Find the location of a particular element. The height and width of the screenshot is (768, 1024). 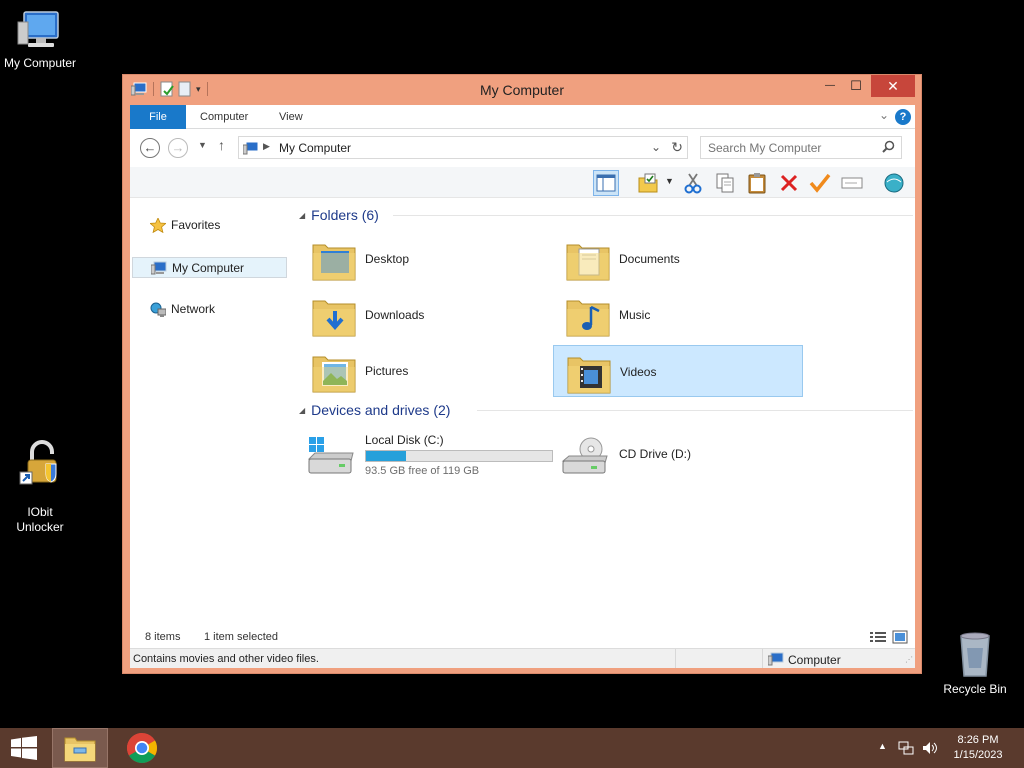

select-folder-button is located at coordinates (648, 183).